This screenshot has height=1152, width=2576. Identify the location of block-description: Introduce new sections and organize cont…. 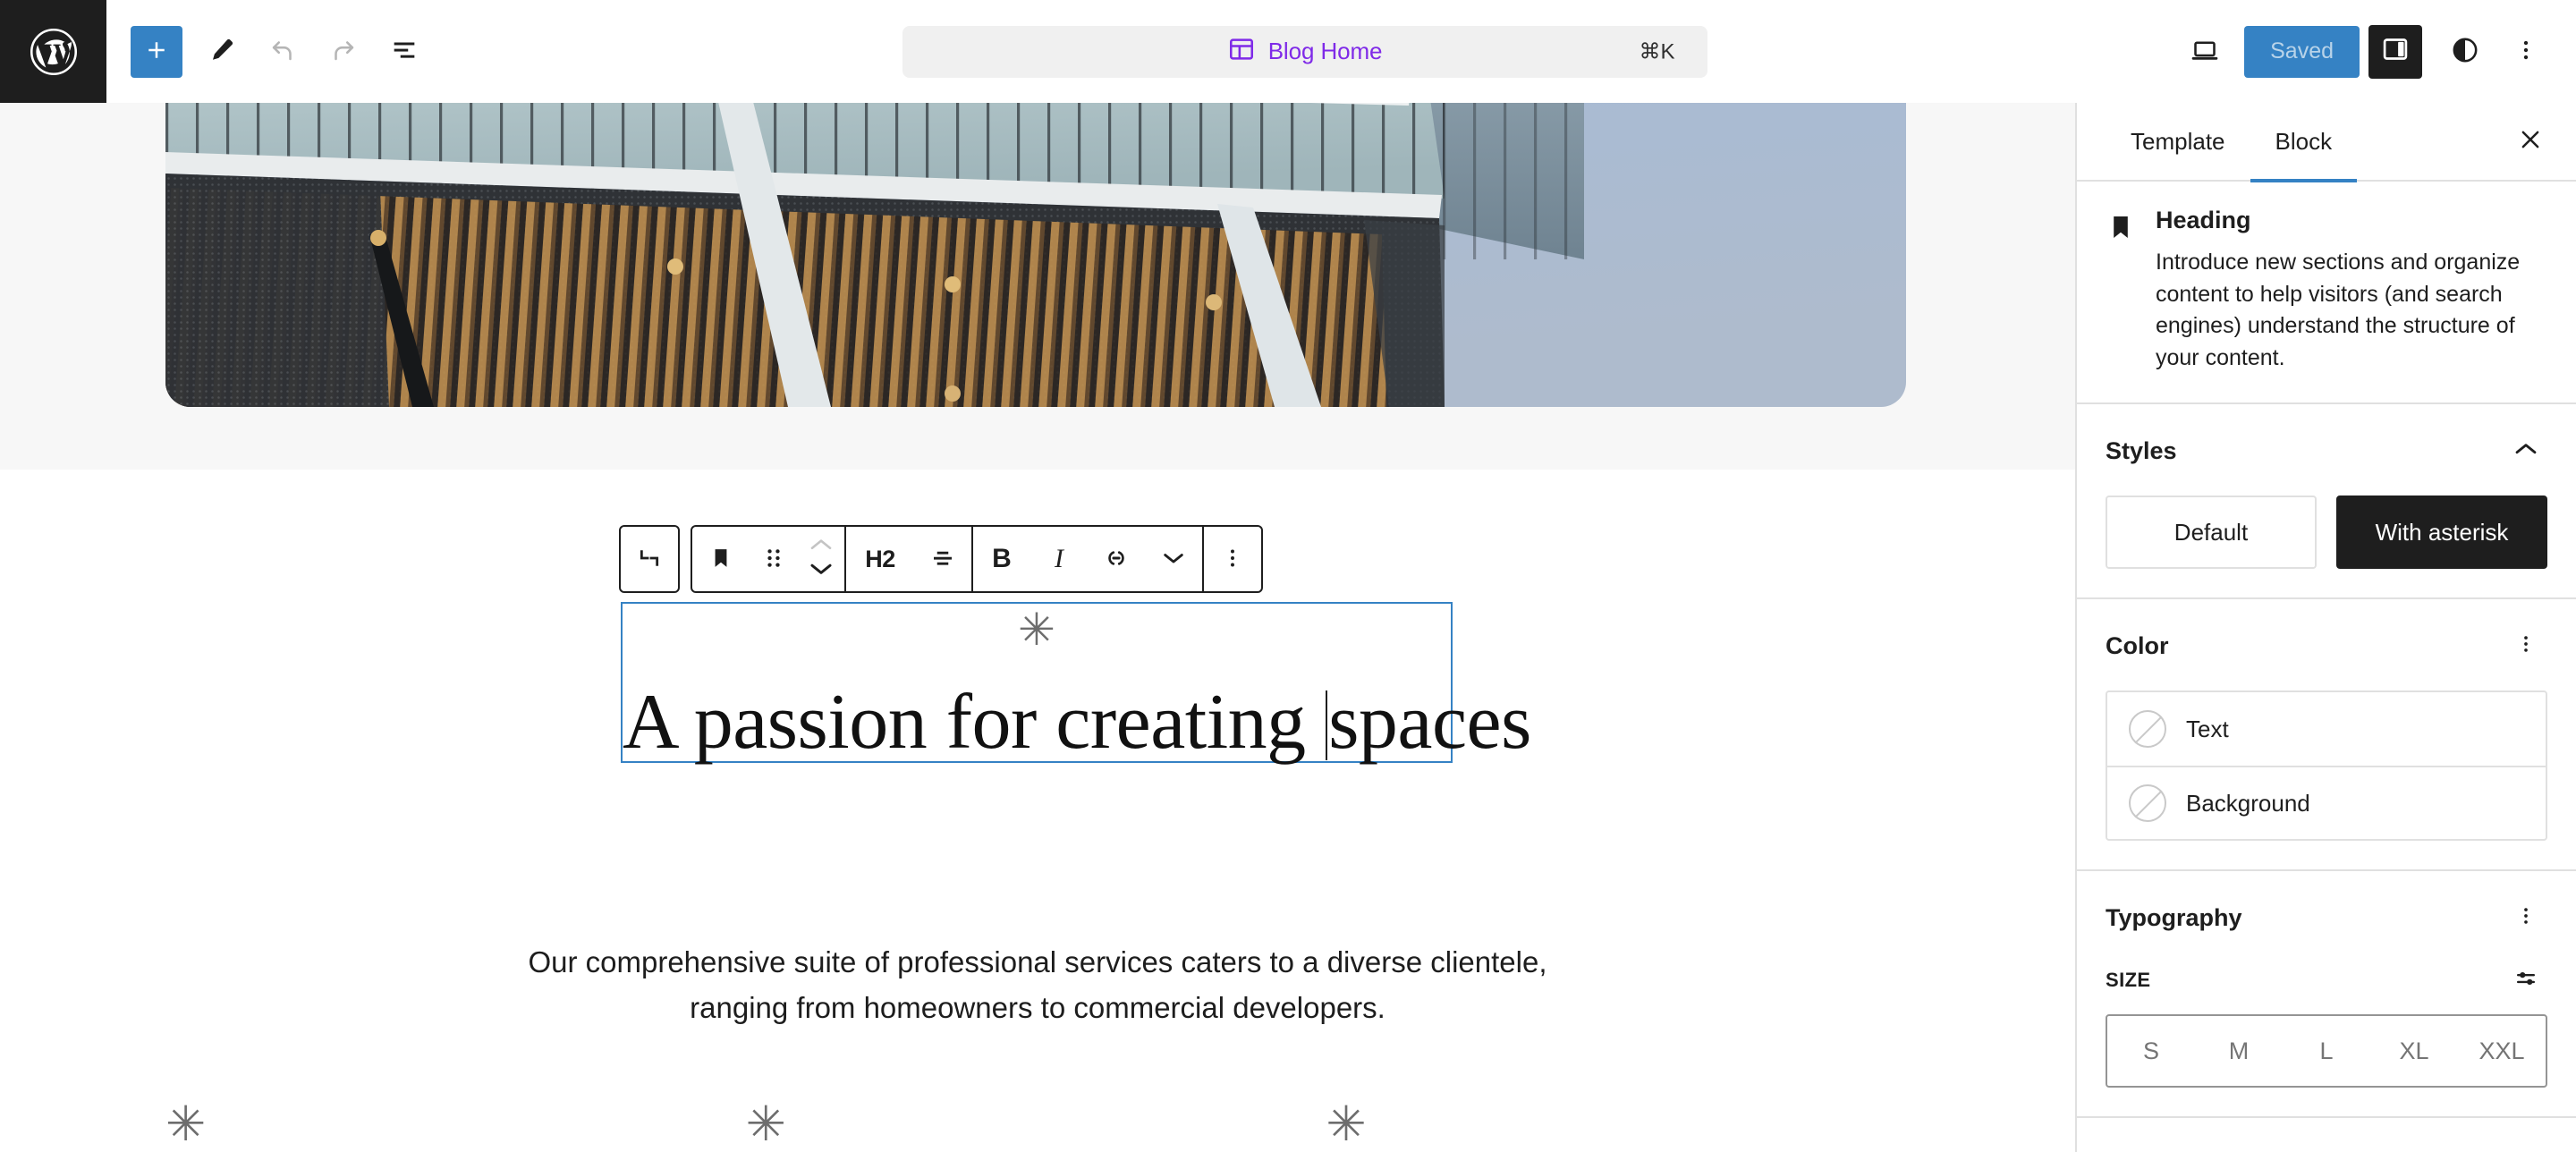
(2338, 310).